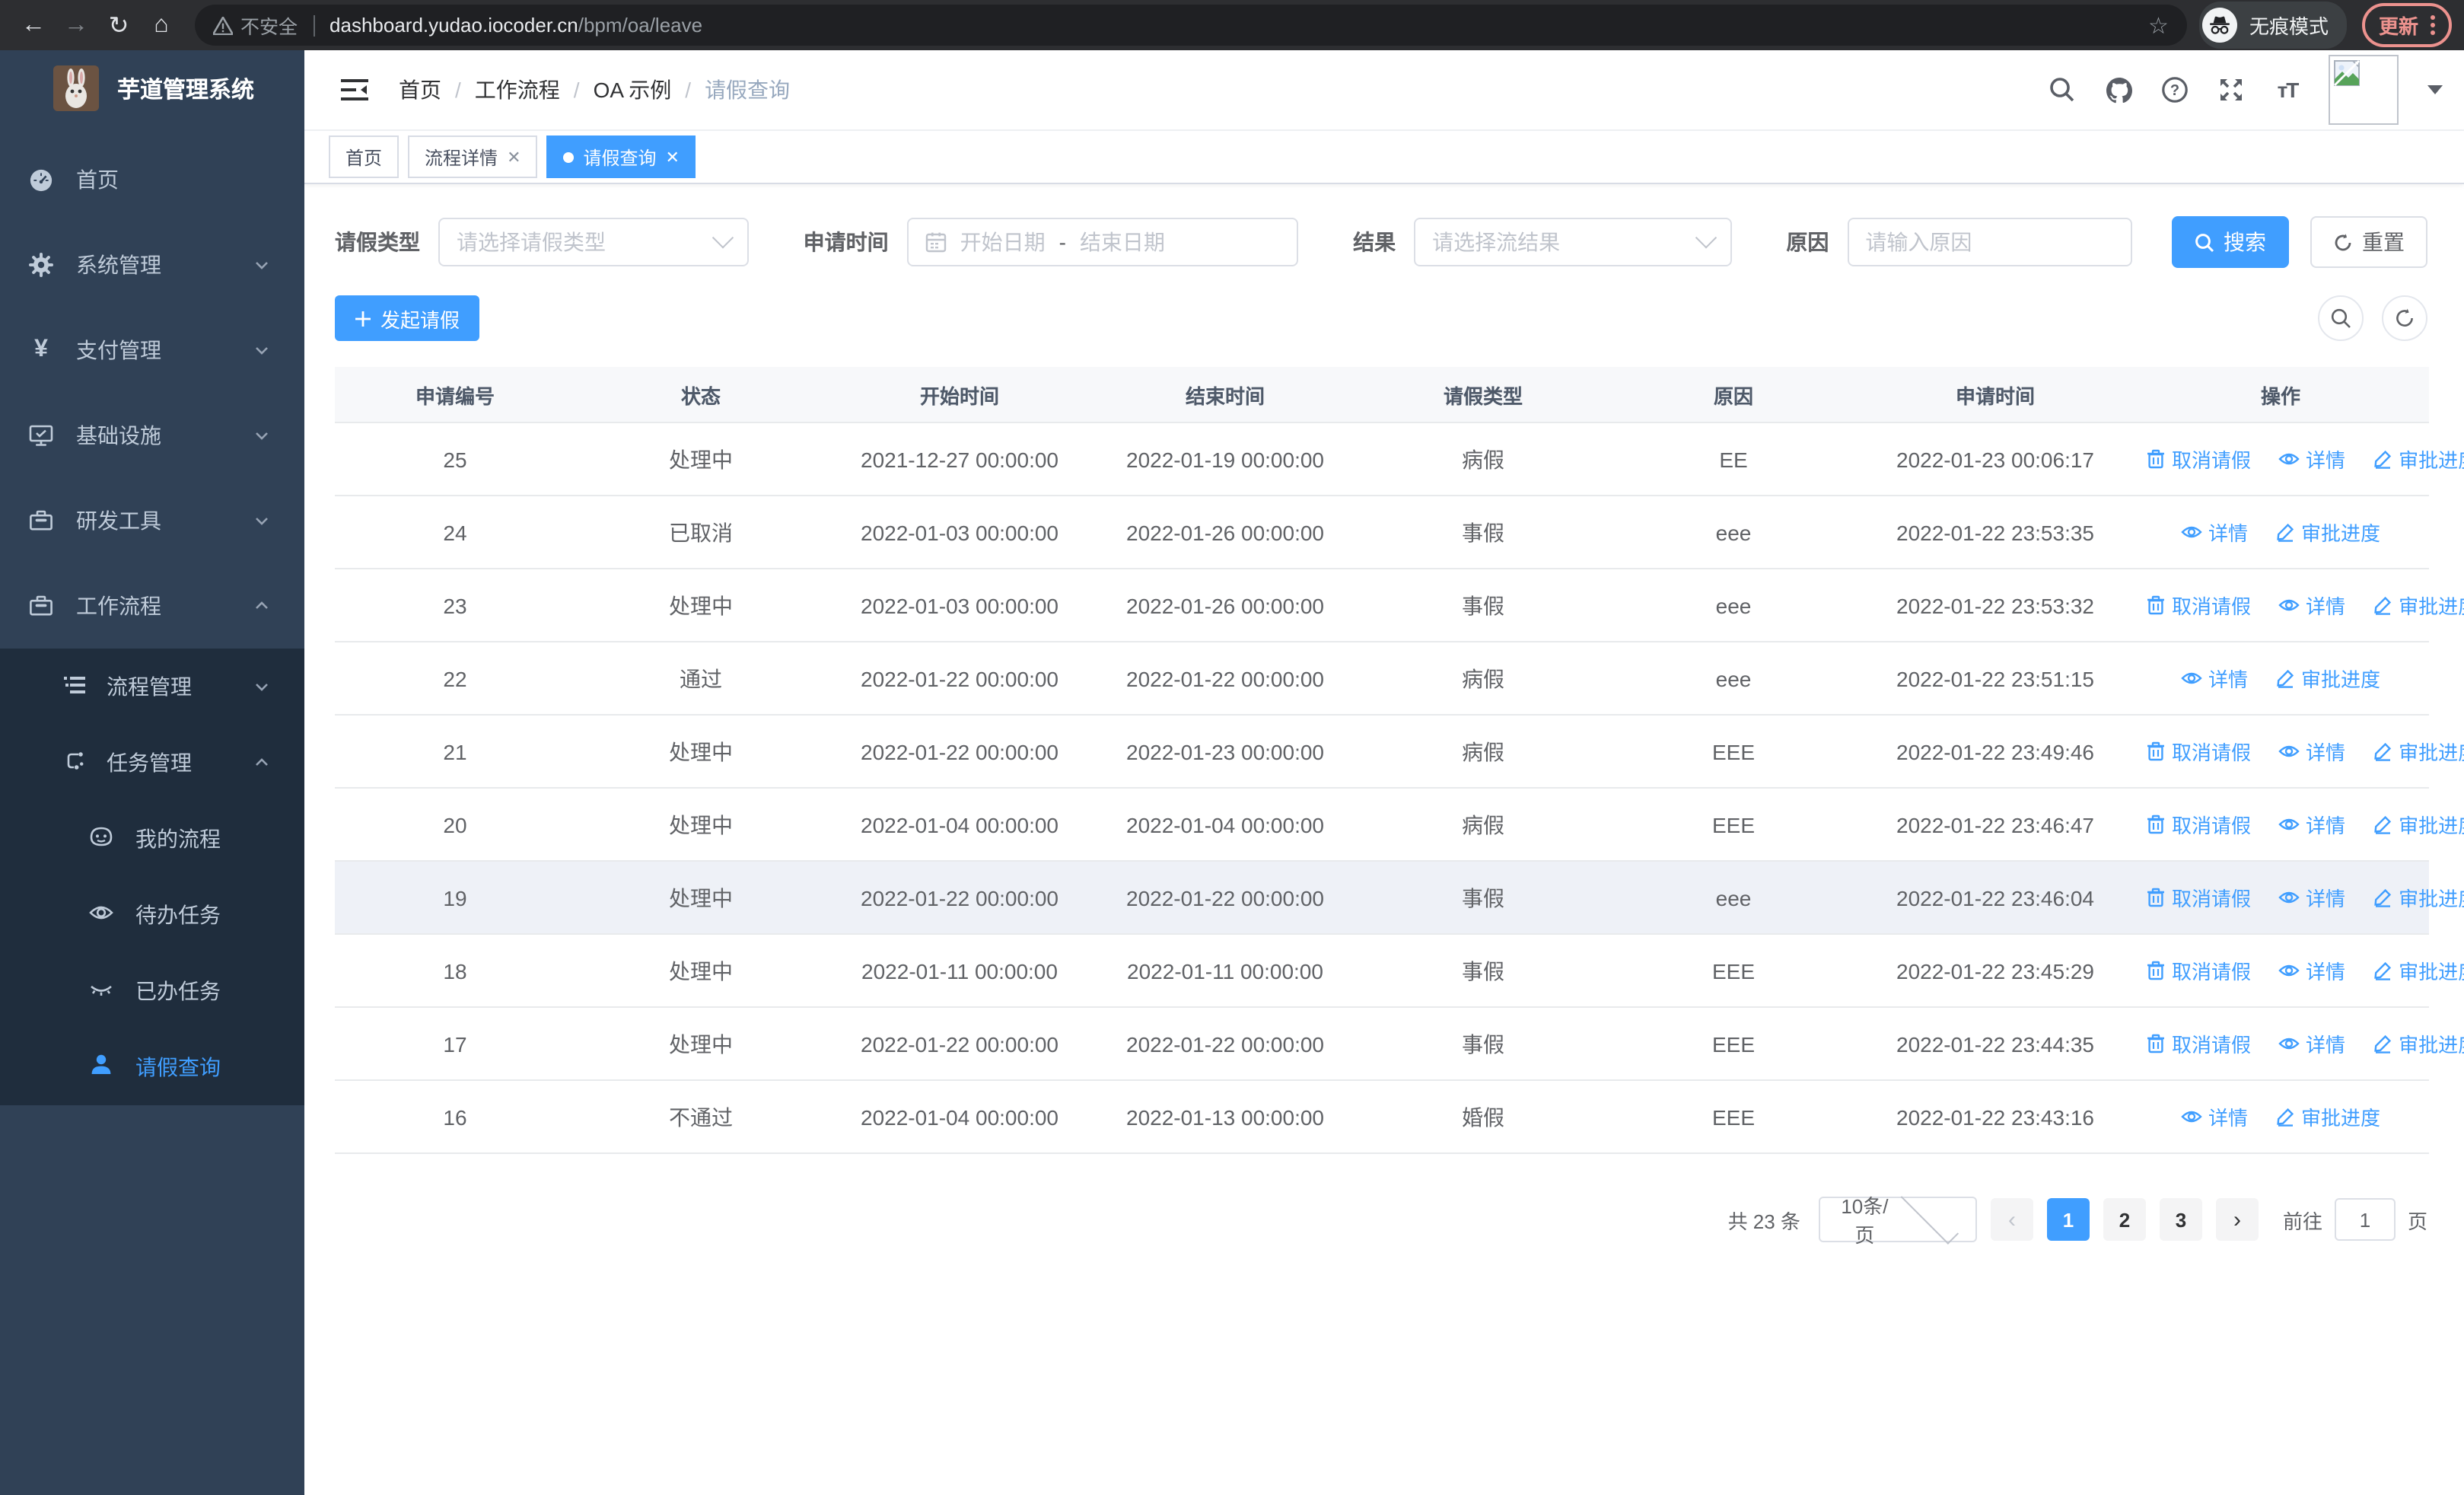 This screenshot has height=1495, width=2464. What do you see at coordinates (2368, 242) in the screenshot?
I see `reset-button: 重置` at bounding box center [2368, 242].